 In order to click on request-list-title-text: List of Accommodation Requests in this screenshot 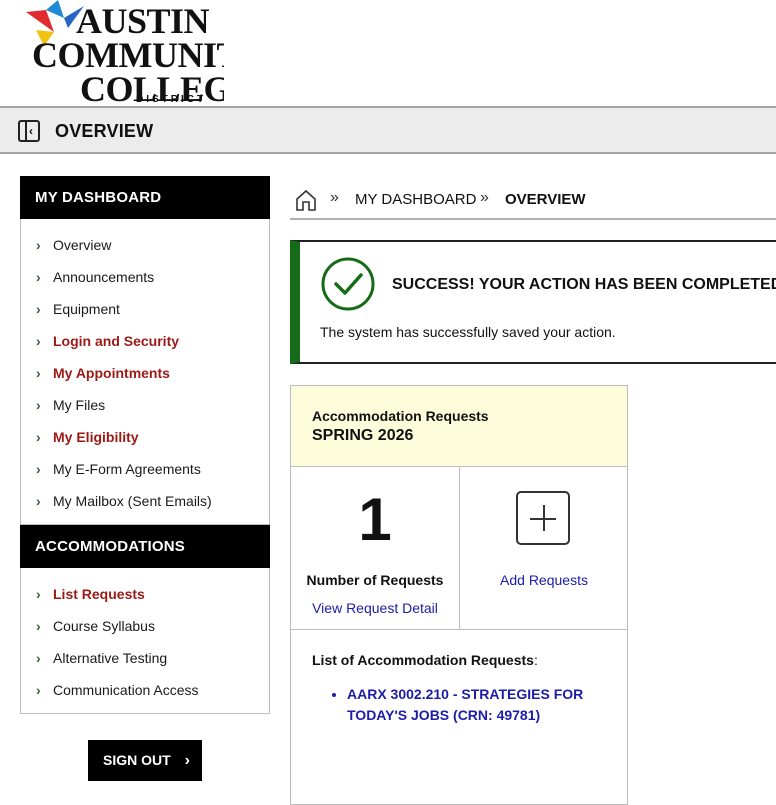, I will do `click(423, 660)`.